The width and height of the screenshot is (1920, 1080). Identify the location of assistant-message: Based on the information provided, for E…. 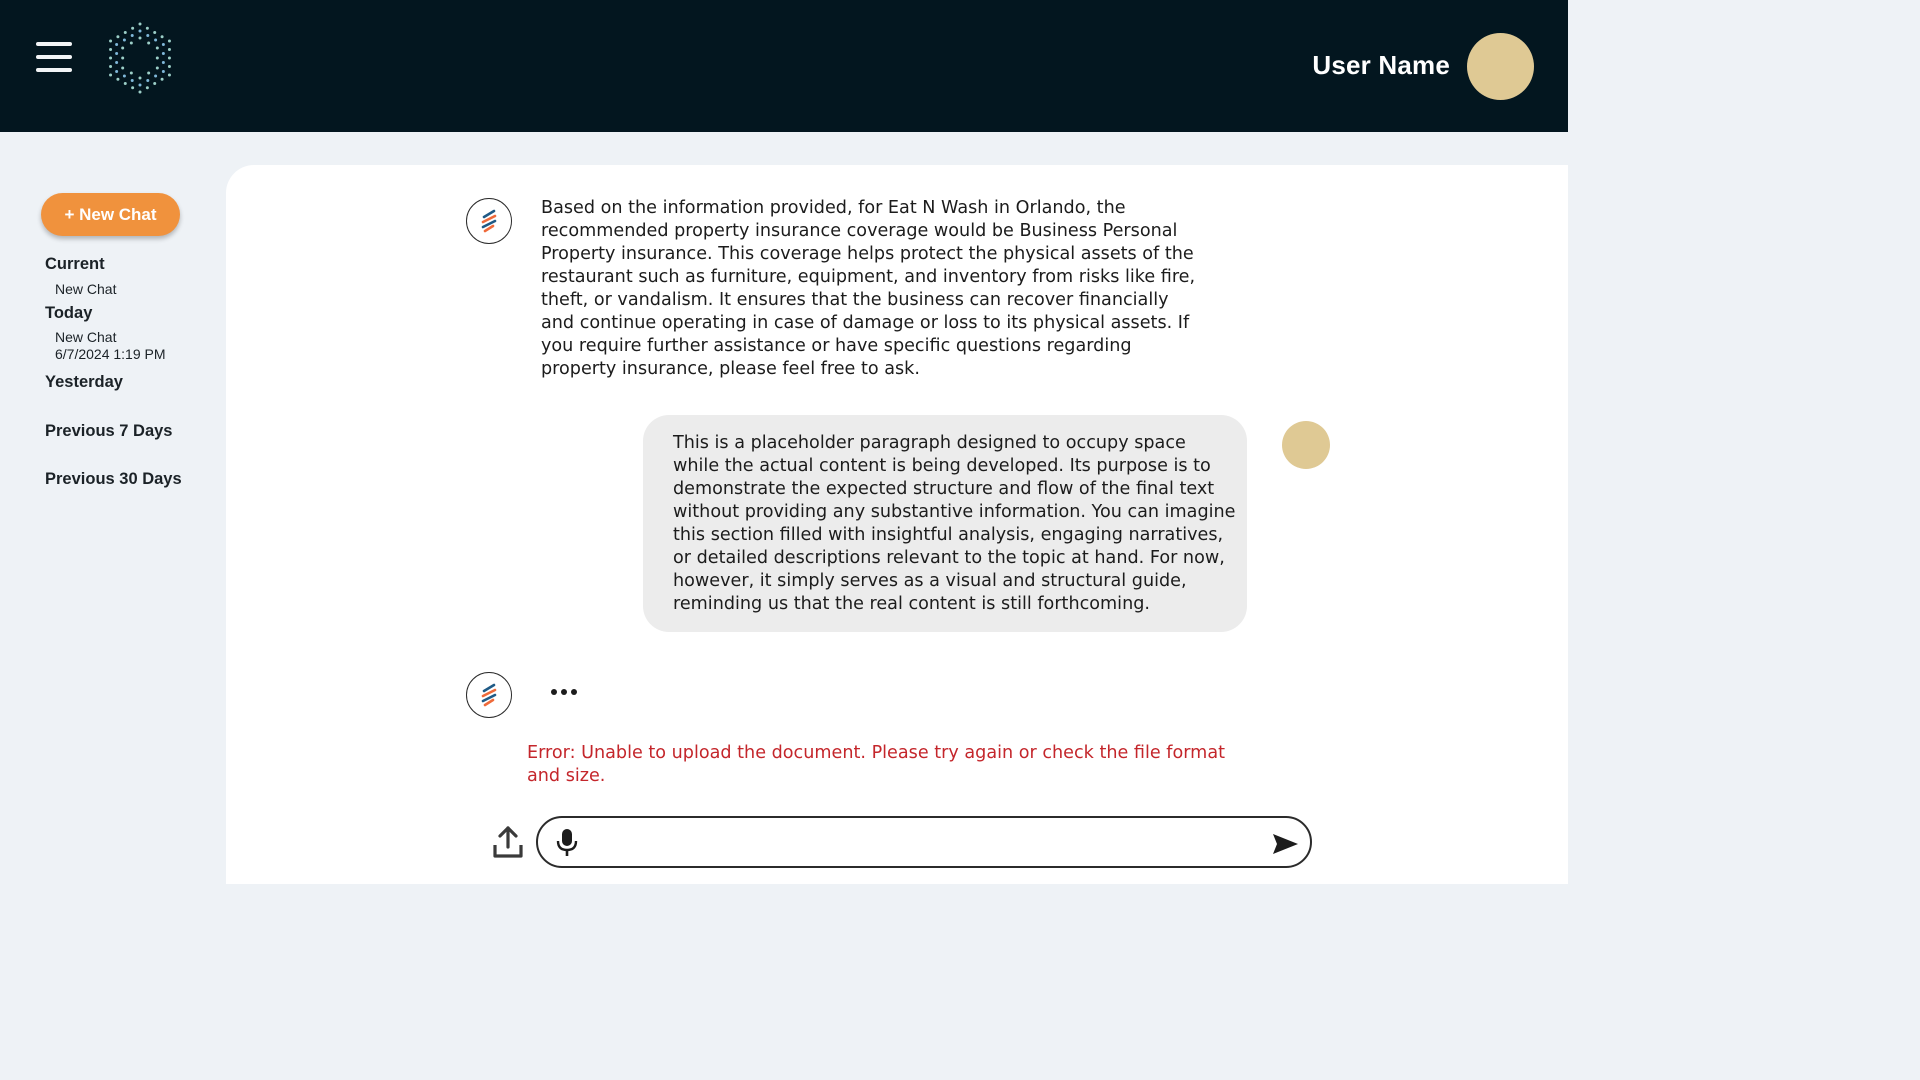
(868, 288).